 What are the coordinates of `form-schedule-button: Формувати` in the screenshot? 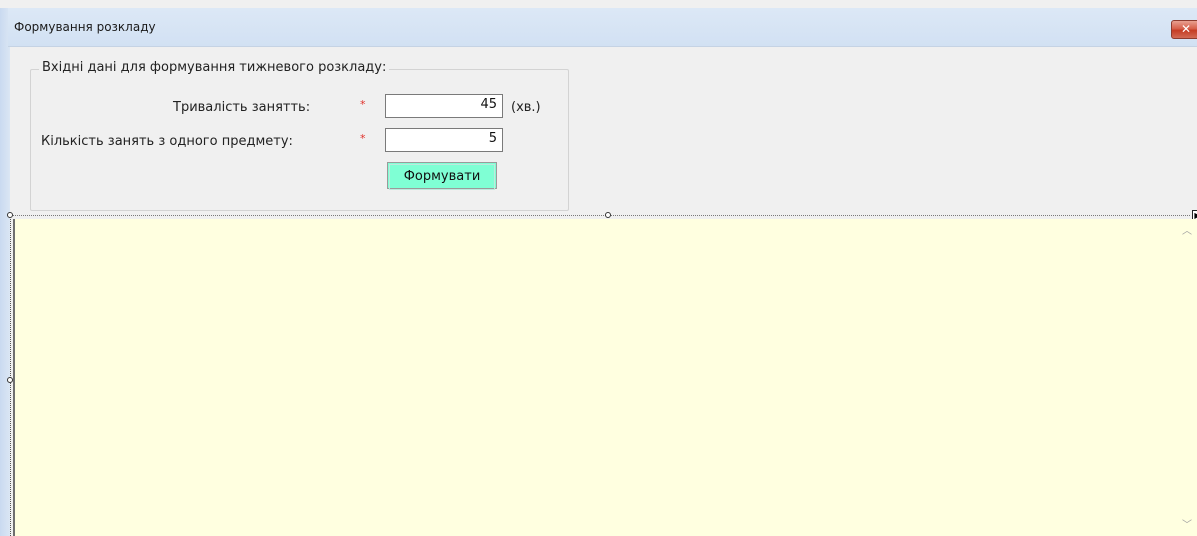 It's located at (442, 176).